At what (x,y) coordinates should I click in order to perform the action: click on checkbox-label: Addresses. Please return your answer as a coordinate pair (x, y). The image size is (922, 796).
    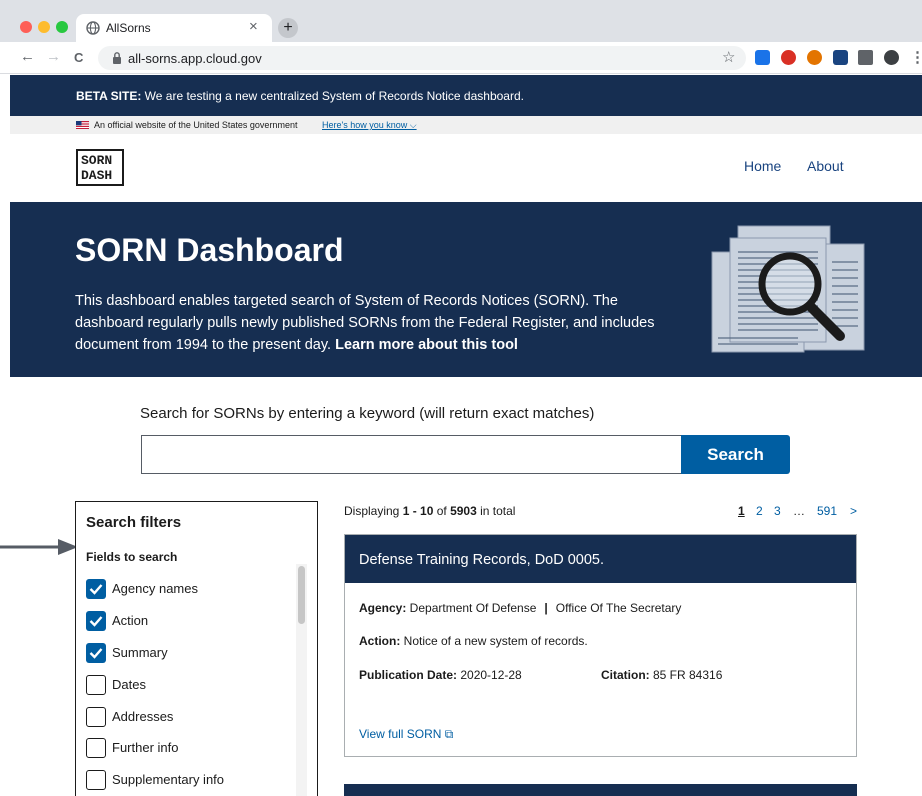
    Looking at the image, I should click on (143, 716).